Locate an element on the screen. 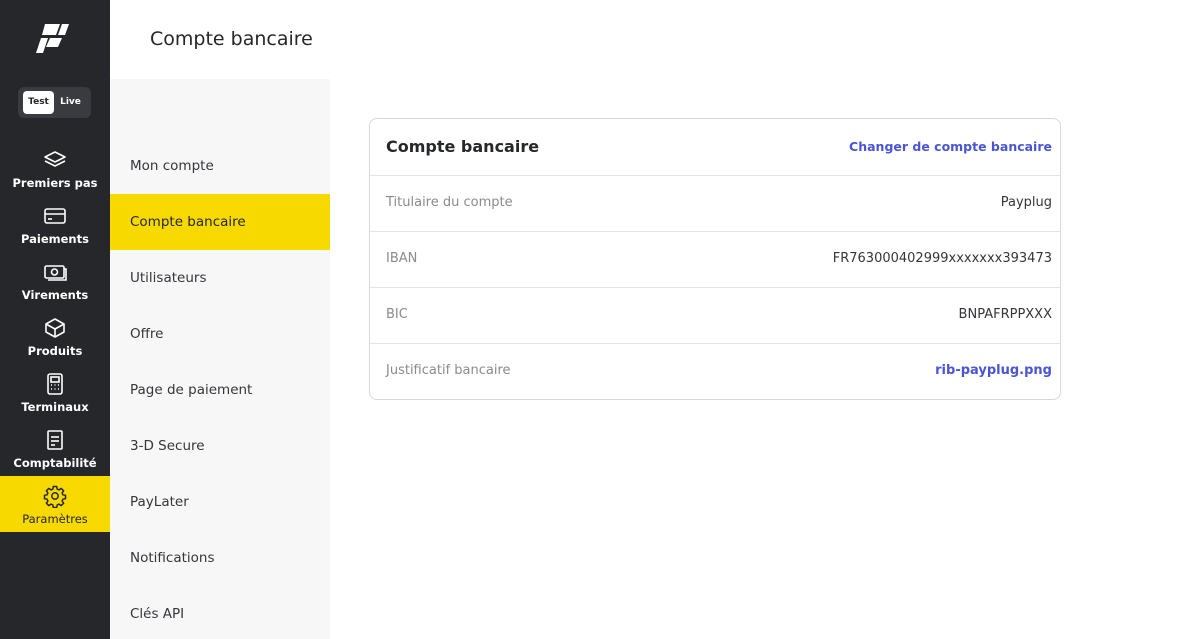 Image resolution: width=1203 pixels, height=639 pixels. bic-row: BIC BNPAFRPPXXX is located at coordinates (715, 316).